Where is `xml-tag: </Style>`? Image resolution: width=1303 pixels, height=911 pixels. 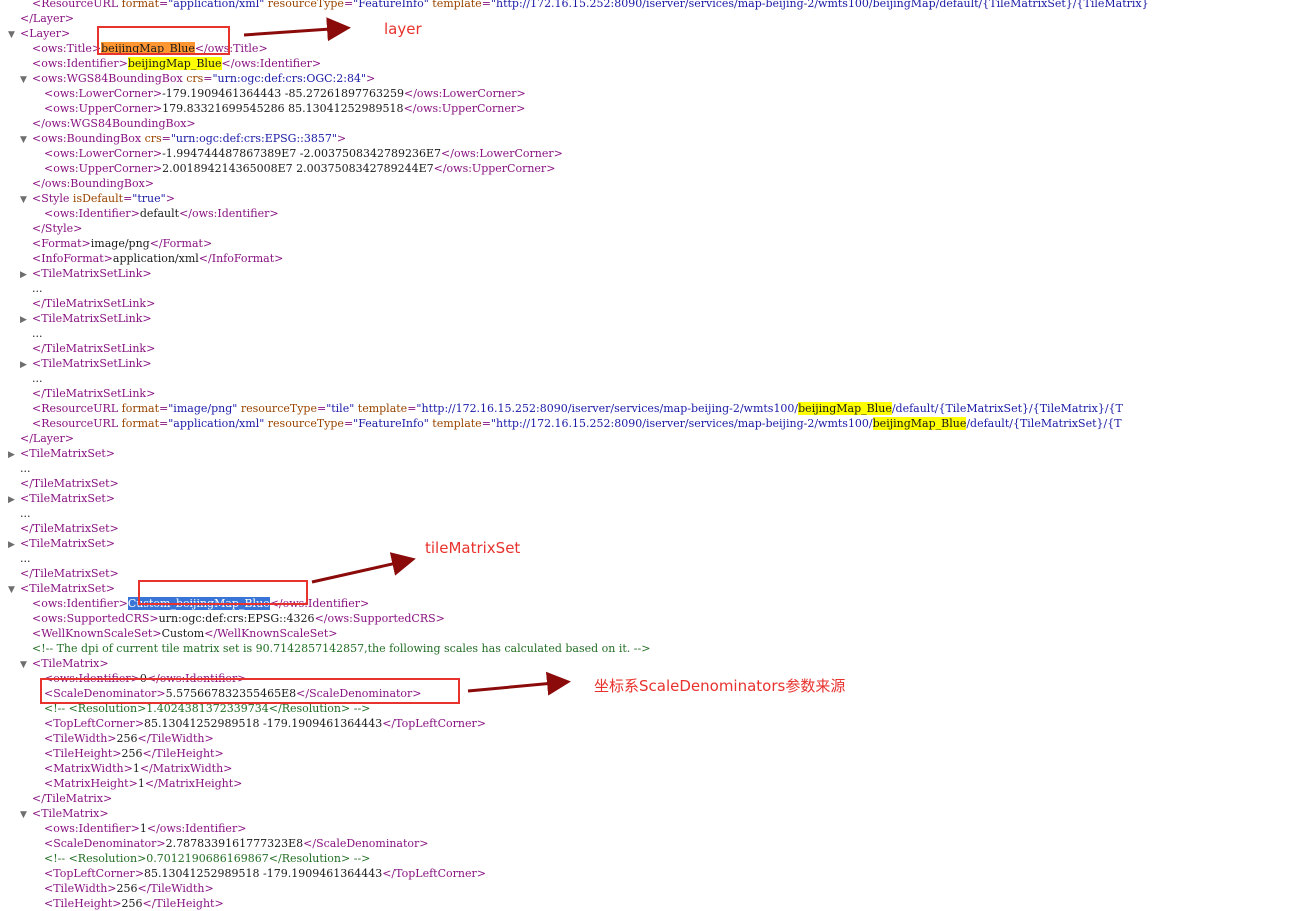 xml-tag: </Style> is located at coordinates (57, 228).